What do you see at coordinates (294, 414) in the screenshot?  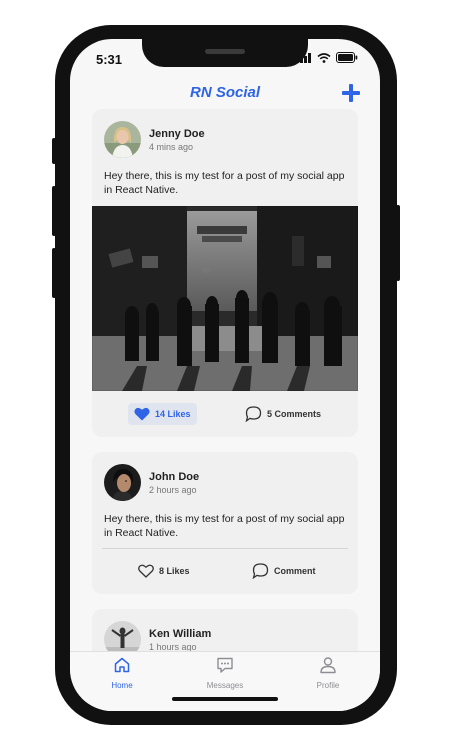 I see `comment-count: 5 Comments` at bounding box center [294, 414].